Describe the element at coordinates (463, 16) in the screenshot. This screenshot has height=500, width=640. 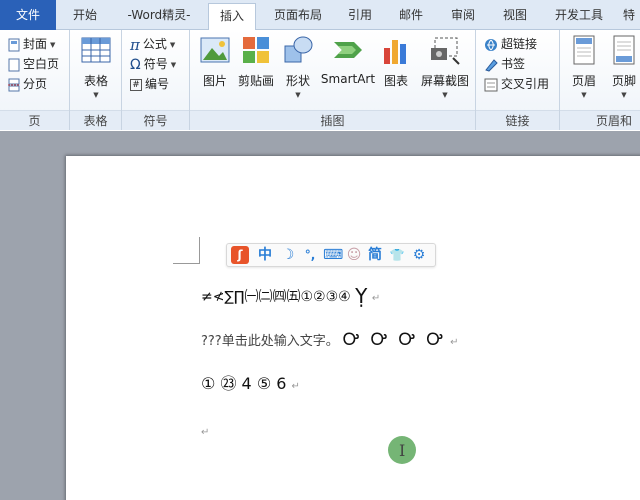
I see `tab-review: 审阅` at that location.